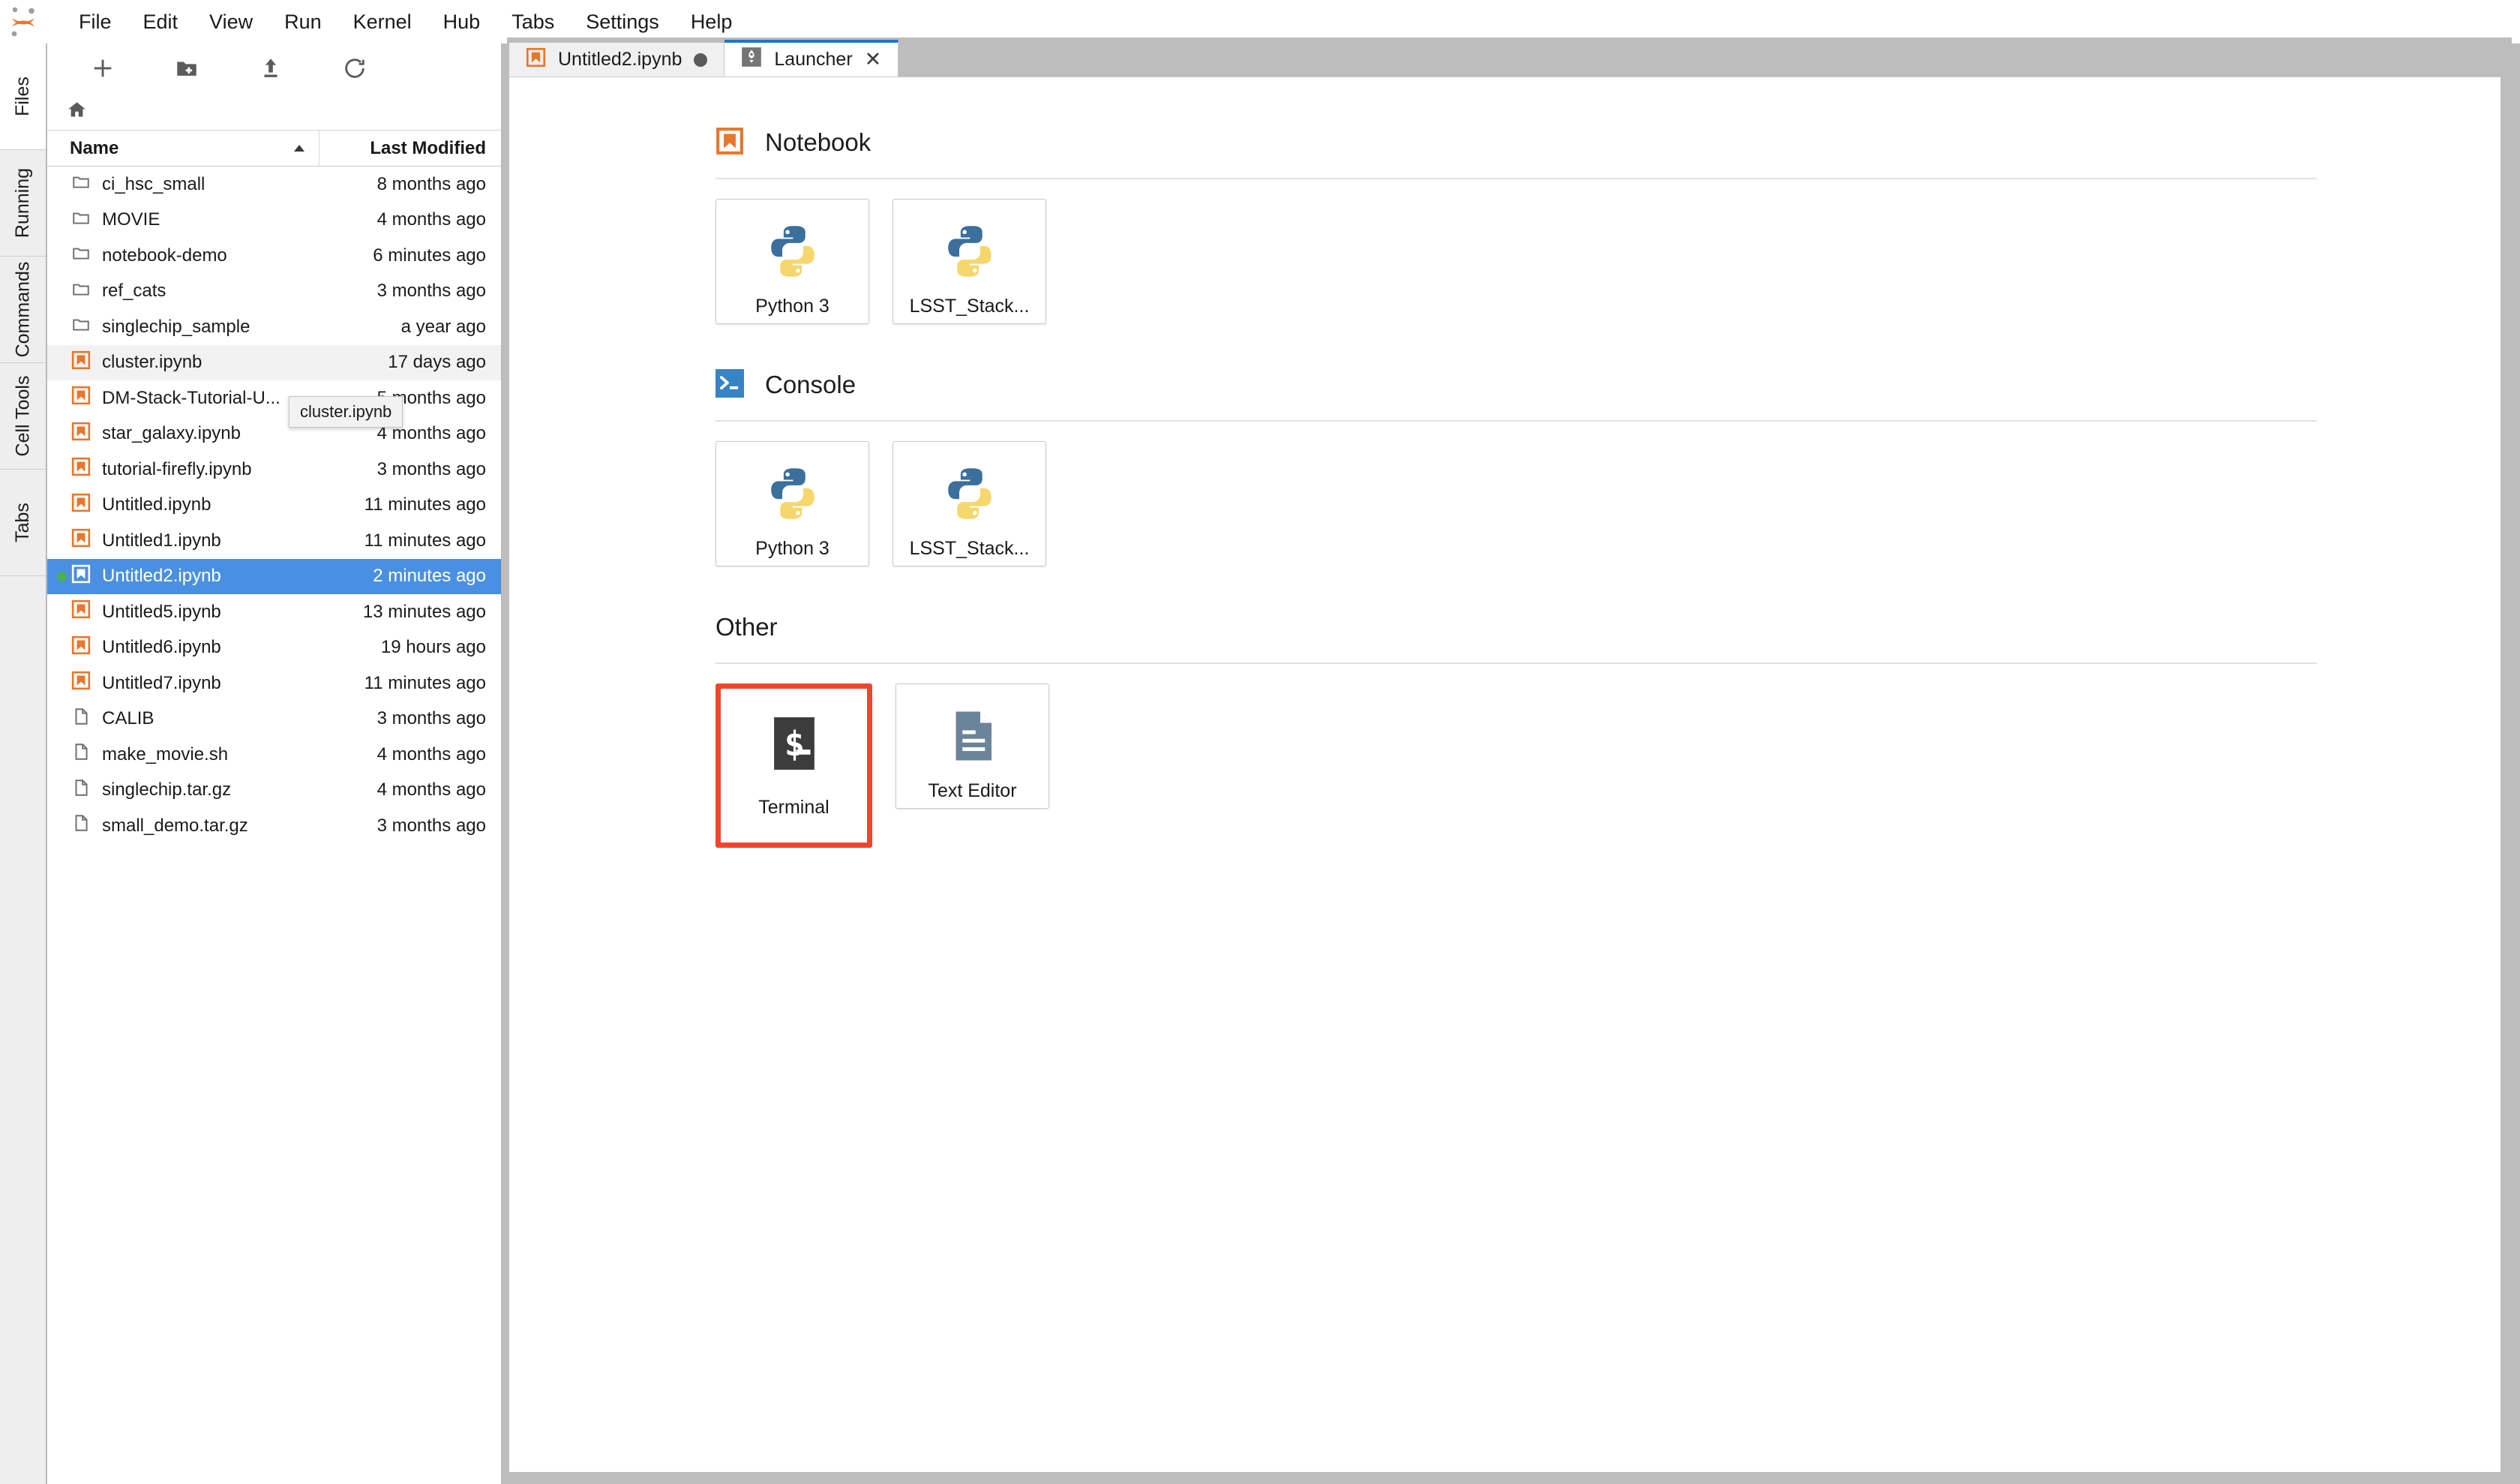 This screenshot has height=1484, width=2520. I want to click on dock-tab-bar: Untitled2.ipynb Launcher ✕, so click(1509, 57).